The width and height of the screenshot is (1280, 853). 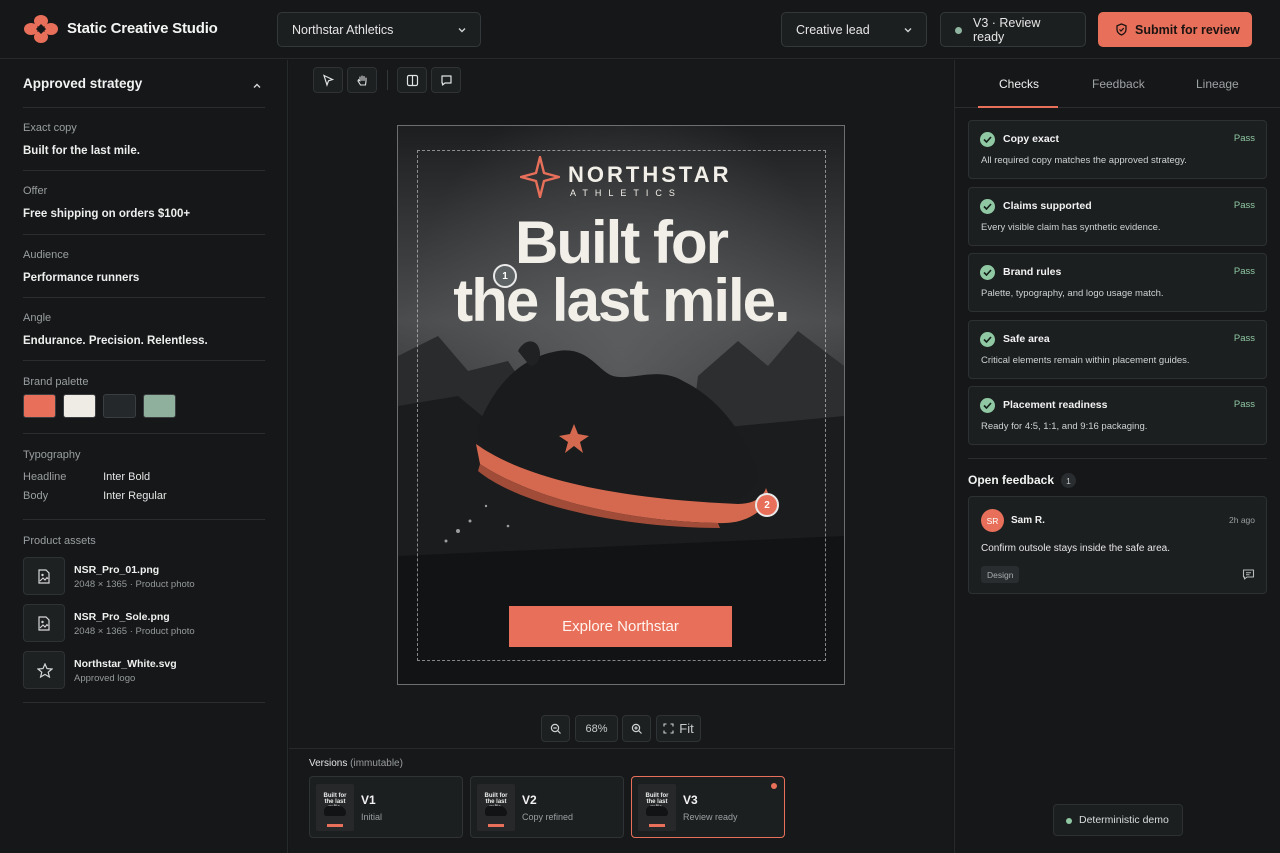 I want to click on cta-button: Explore Northstar, so click(x=620, y=626).